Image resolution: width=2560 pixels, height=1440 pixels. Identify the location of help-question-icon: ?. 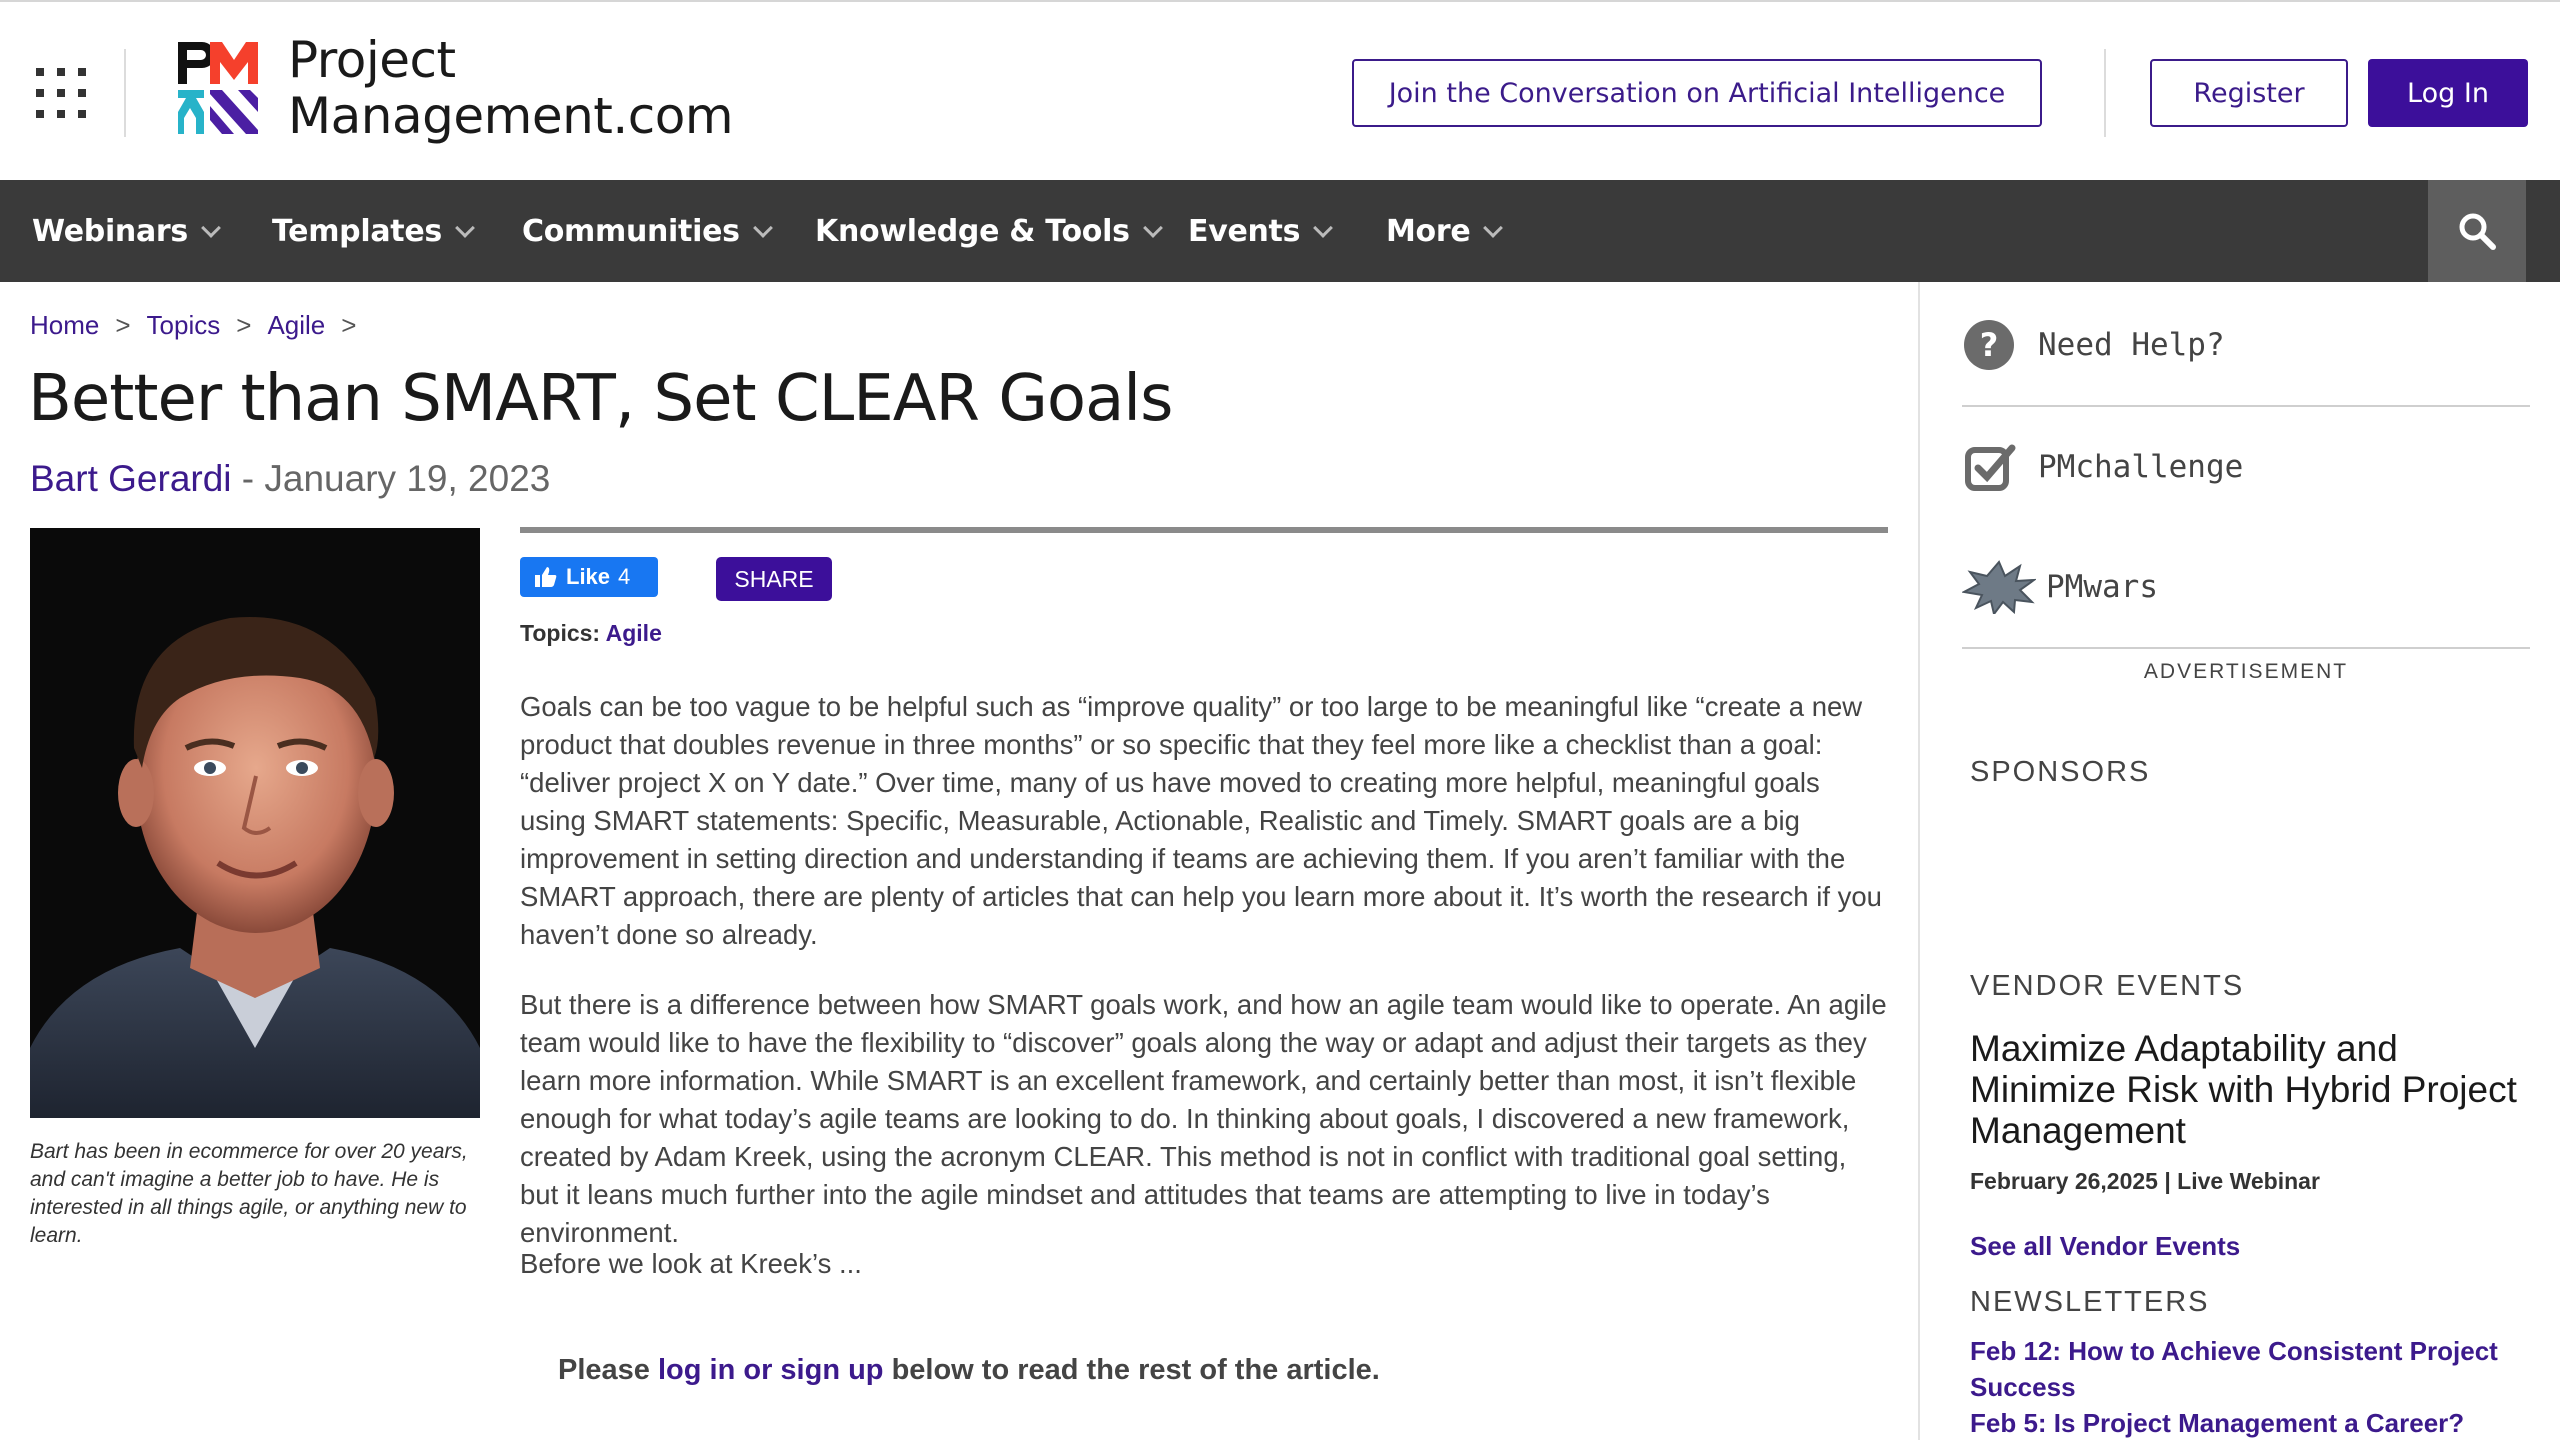
(1989, 345).